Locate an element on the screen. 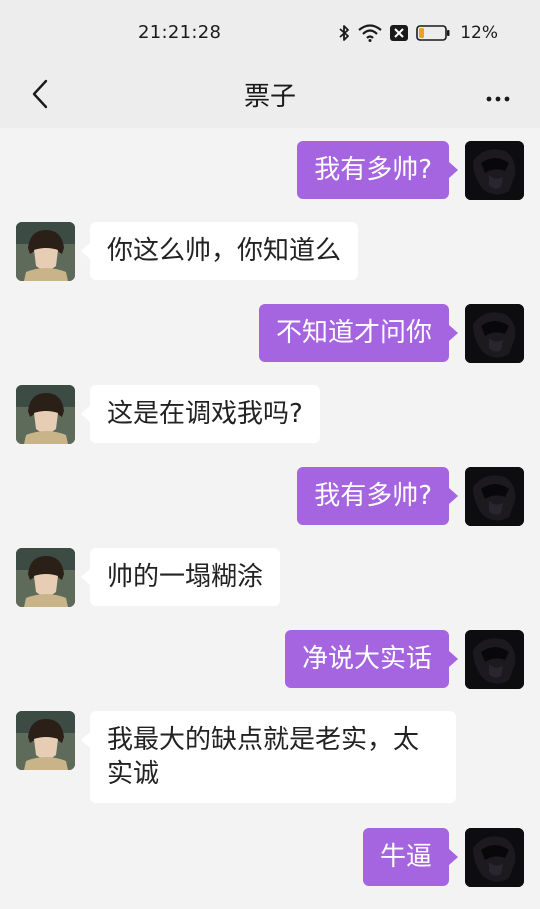 This screenshot has width=540, height=909. bluetooth-icon is located at coordinates (344, 33).